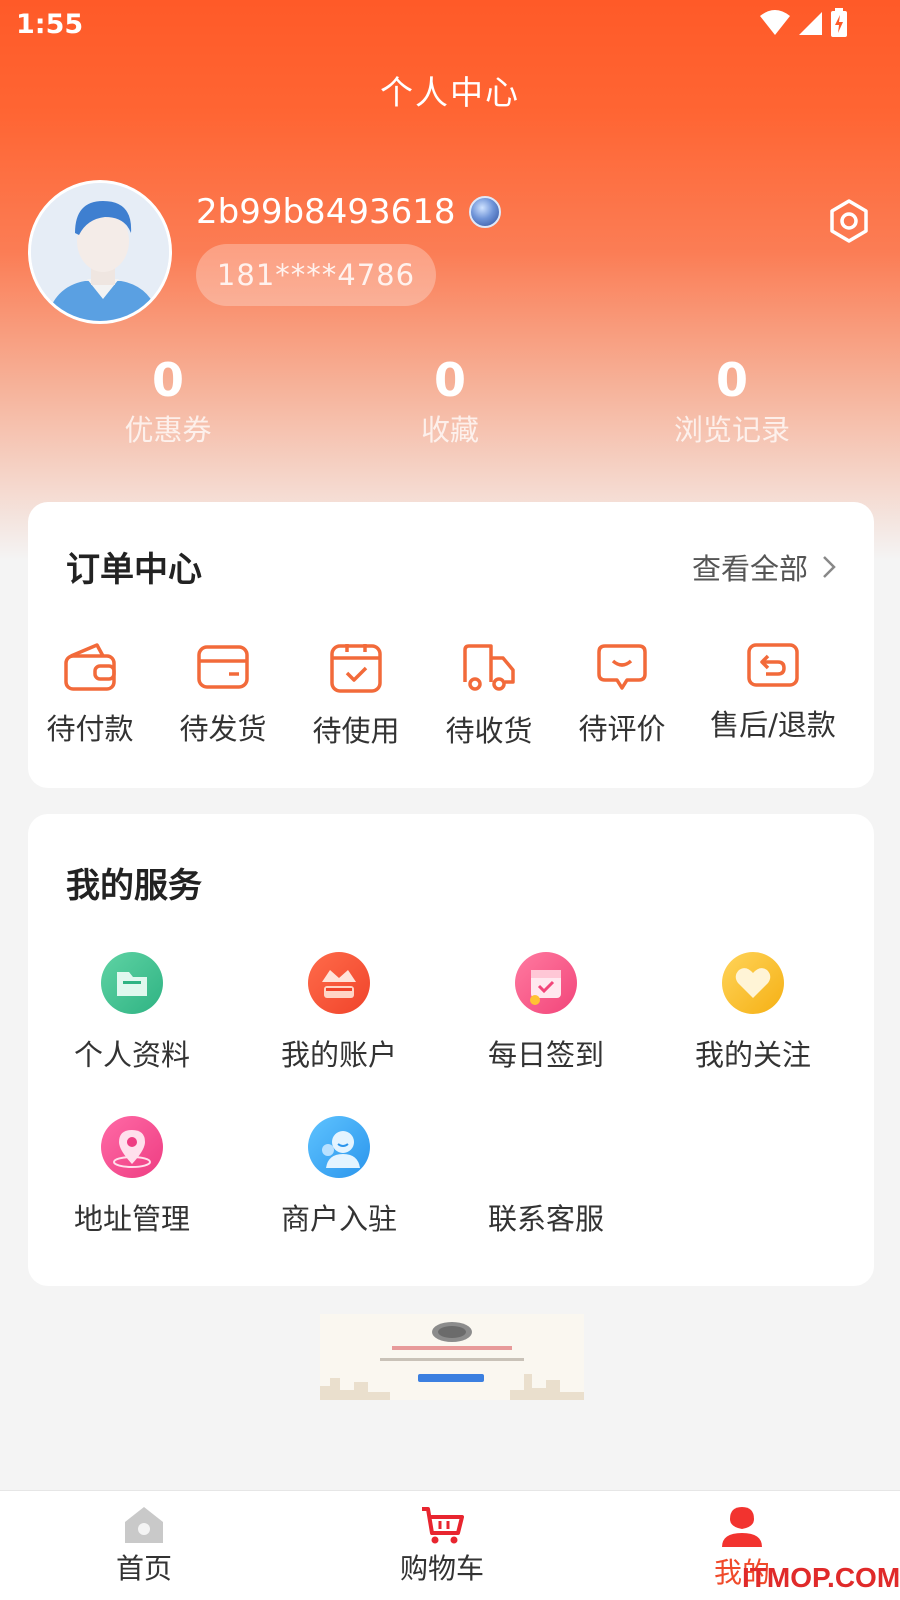 This screenshot has width=900, height=1600. Describe the element at coordinates (753, 983) in the screenshot. I see `heart-icon` at that location.